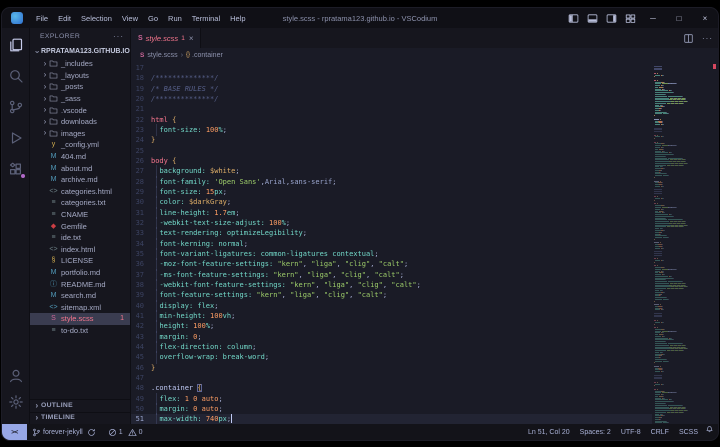 This screenshot has height=447, width=720. Describe the element at coordinates (391, 192) in the screenshot. I see `code-line-29: 29 font-size: 15px;` at that location.